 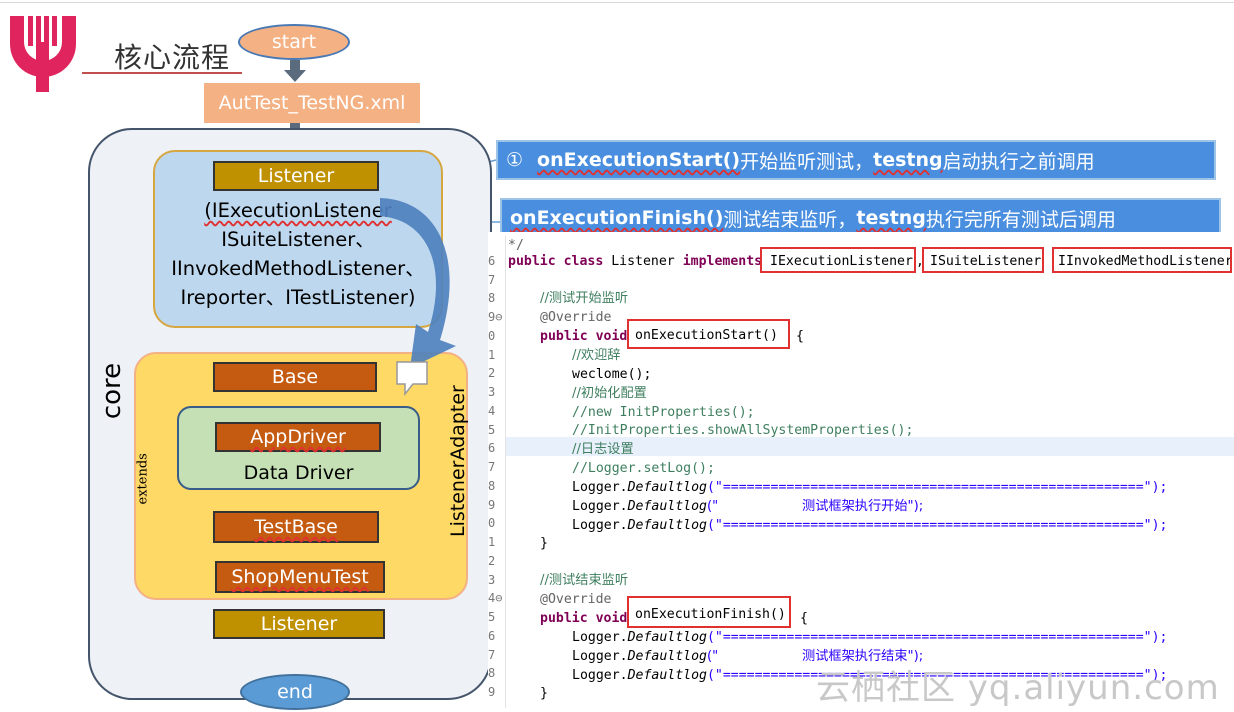 I want to click on data-driver-label: Data Driver, so click(x=298, y=473).